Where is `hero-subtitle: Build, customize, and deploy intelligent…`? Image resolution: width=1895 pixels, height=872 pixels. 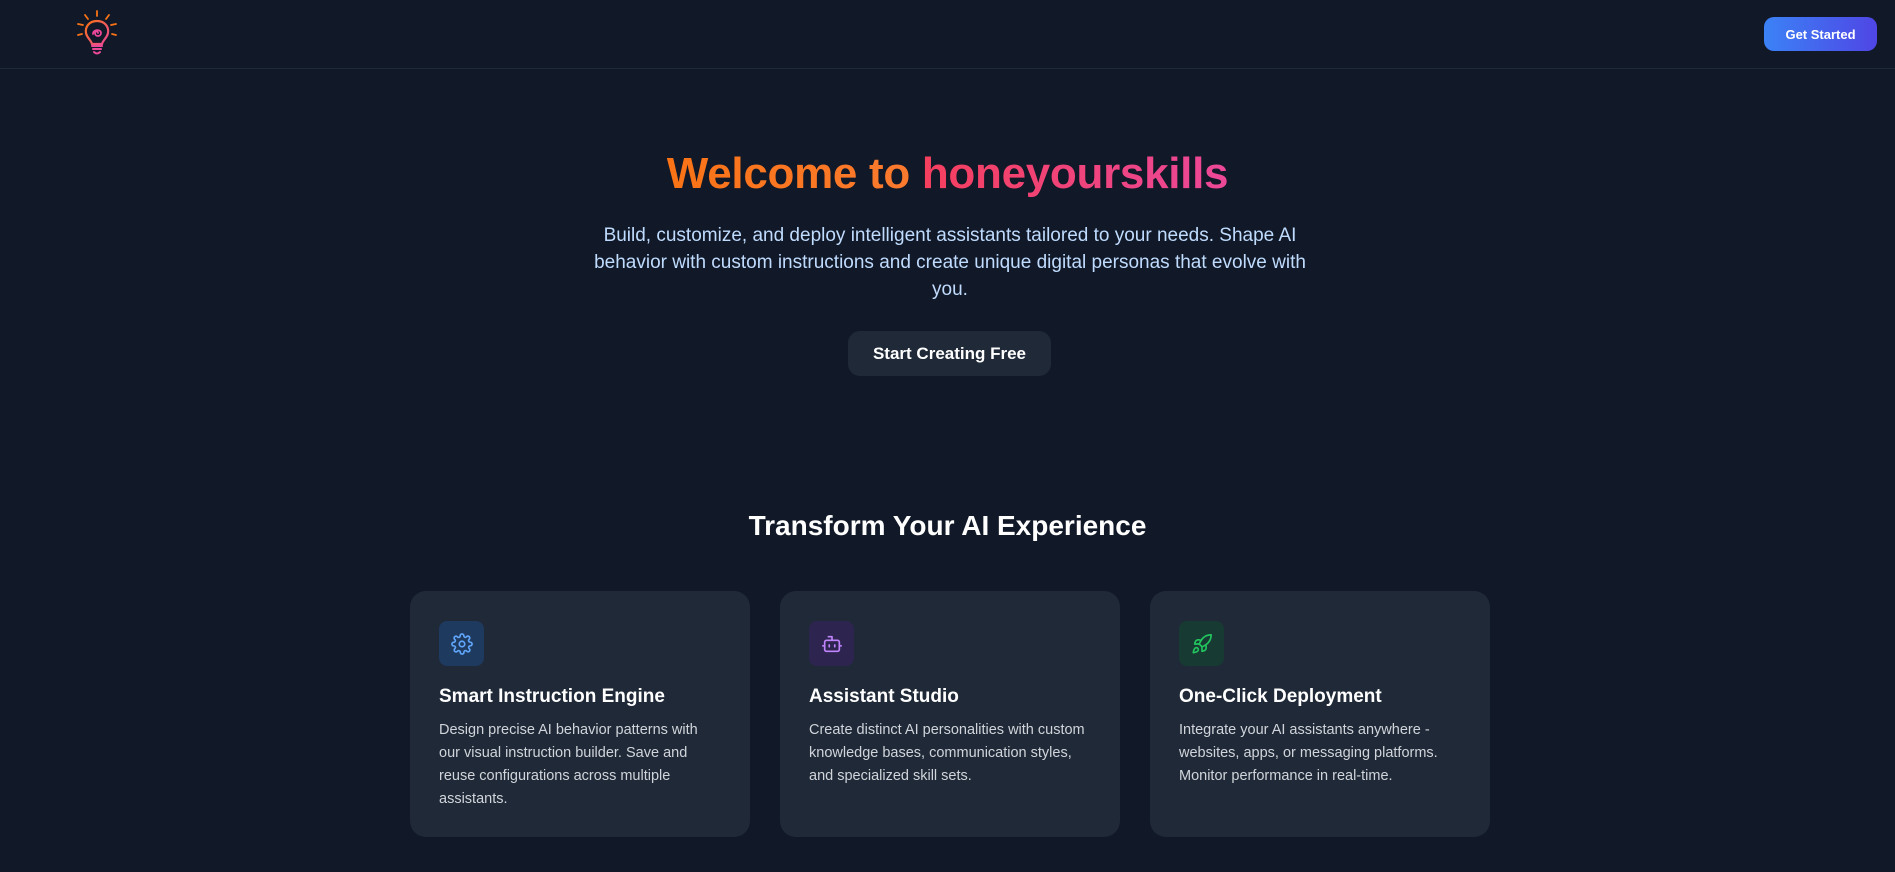 hero-subtitle: Build, customize, and deploy intelligent… is located at coordinates (950, 262).